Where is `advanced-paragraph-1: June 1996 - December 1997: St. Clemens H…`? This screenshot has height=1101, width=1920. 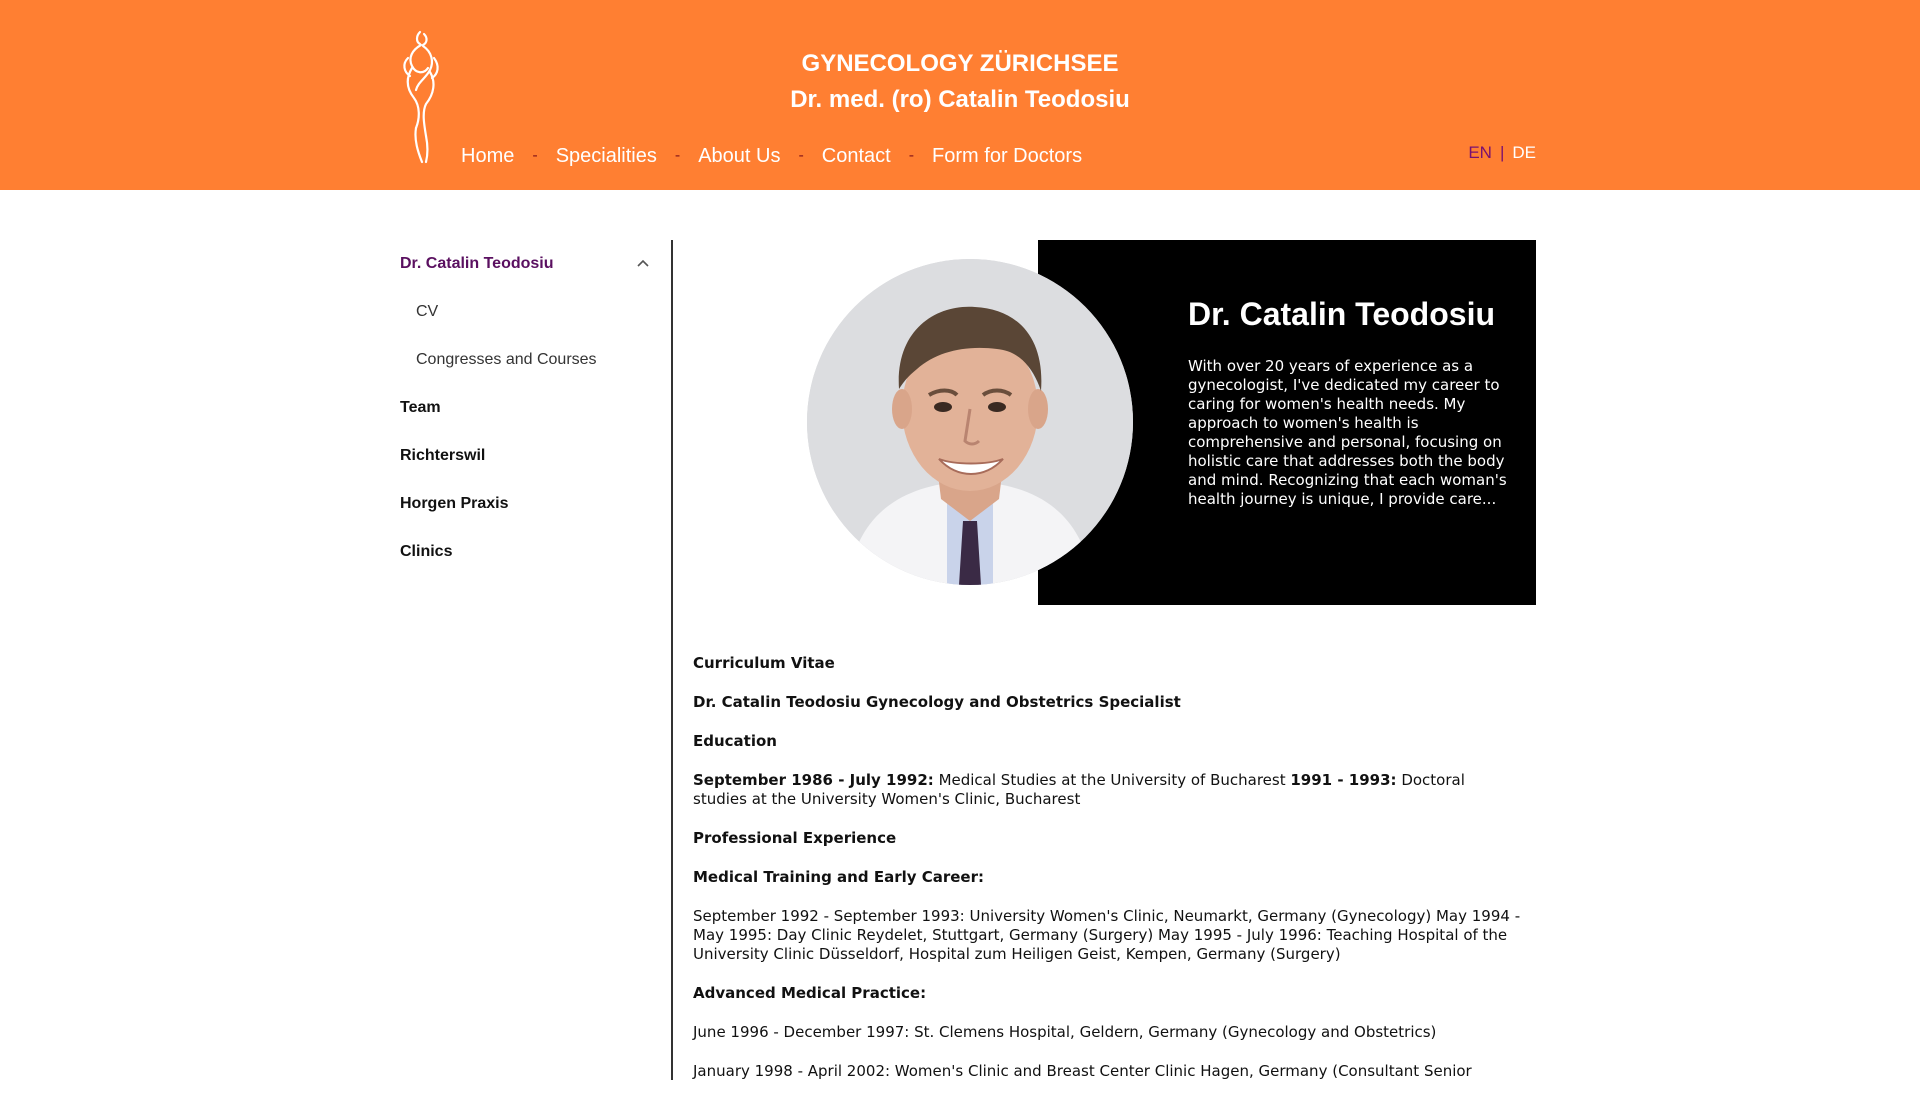
advanced-paragraph-1: June 1996 - December 1997: St. Clemens H… is located at coordinates (1065, 1032).